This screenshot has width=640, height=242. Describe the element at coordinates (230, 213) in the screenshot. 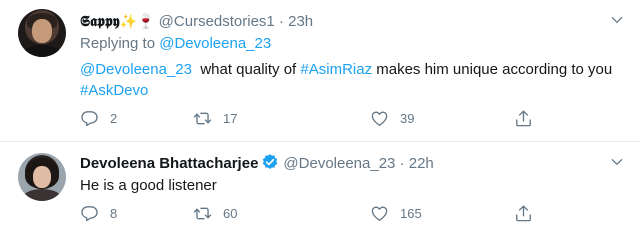

I see `retweet-count: 60` at that location.